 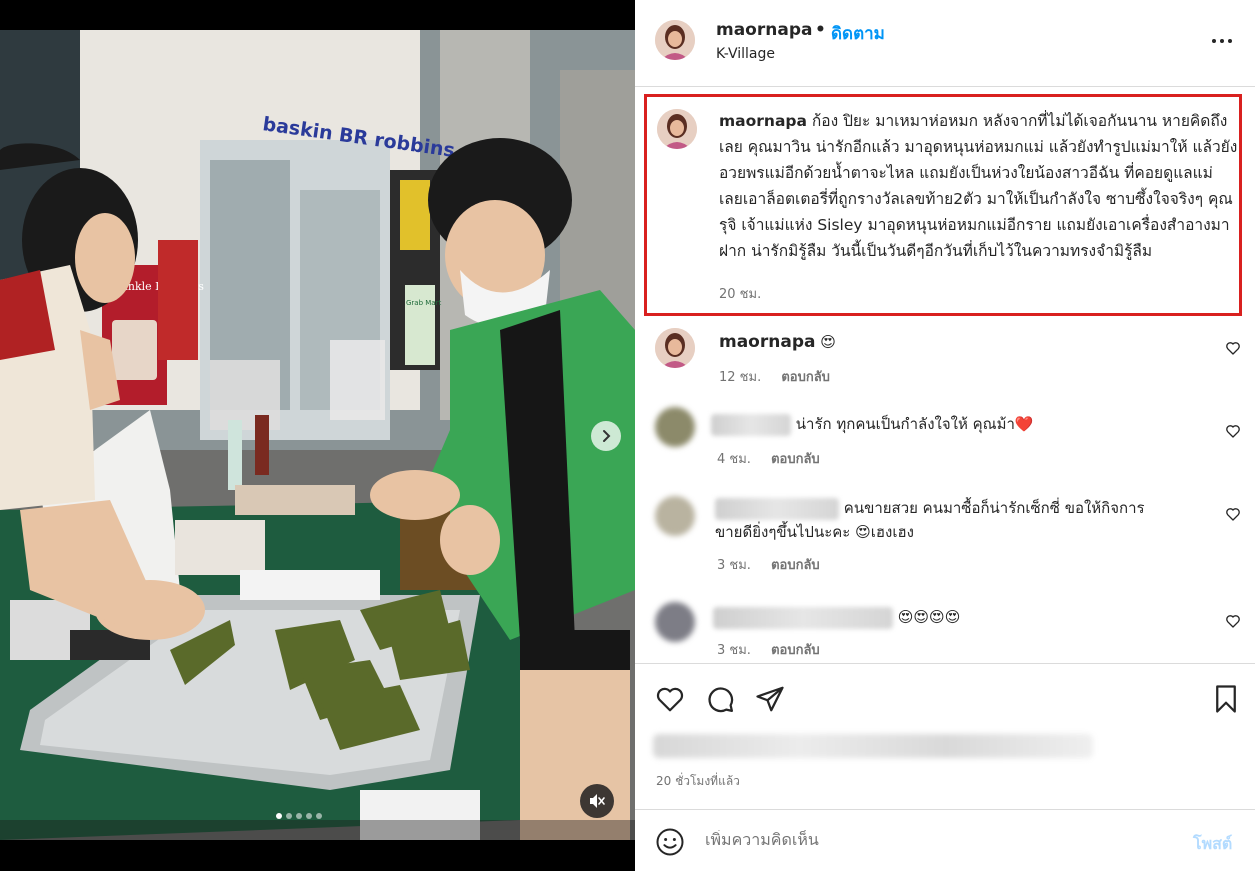 What do you see at coordinates (423, 303) in the screenshot?
I see `side-sign: Grab Mart` at bounding box center [423, 303].